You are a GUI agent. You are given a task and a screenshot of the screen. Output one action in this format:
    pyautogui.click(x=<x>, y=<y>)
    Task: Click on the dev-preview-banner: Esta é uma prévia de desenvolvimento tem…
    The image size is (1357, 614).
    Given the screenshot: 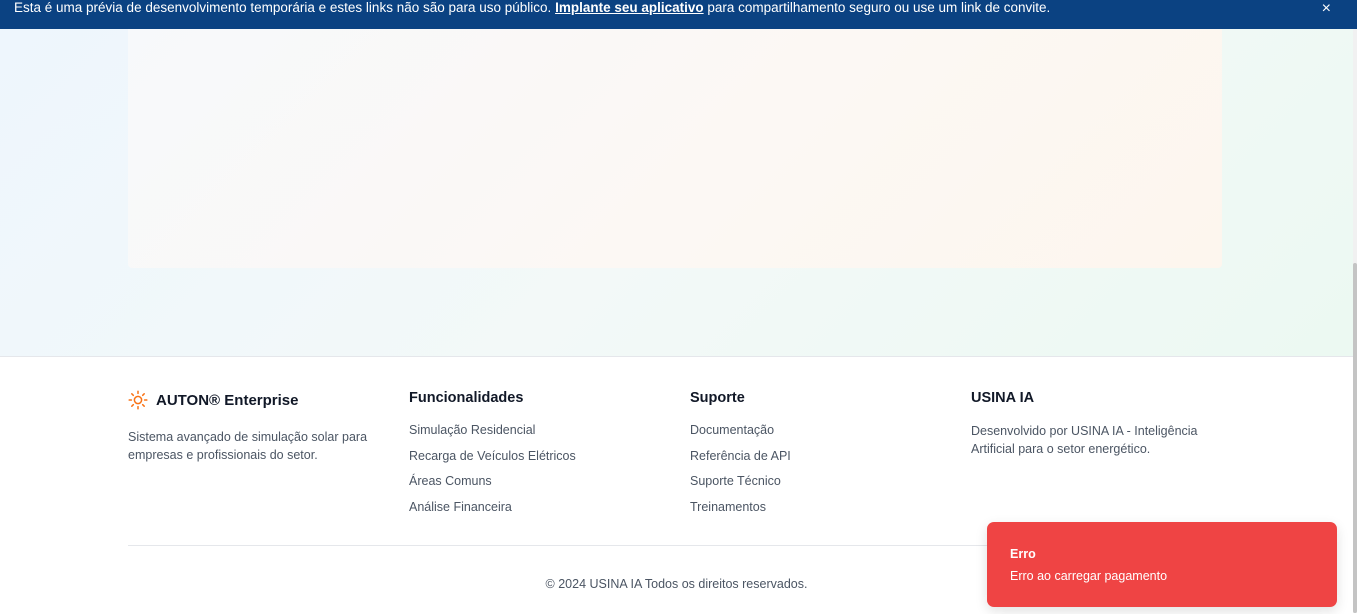 What is the action you would take?
    pyautogui.click(x=678, y=14)
    